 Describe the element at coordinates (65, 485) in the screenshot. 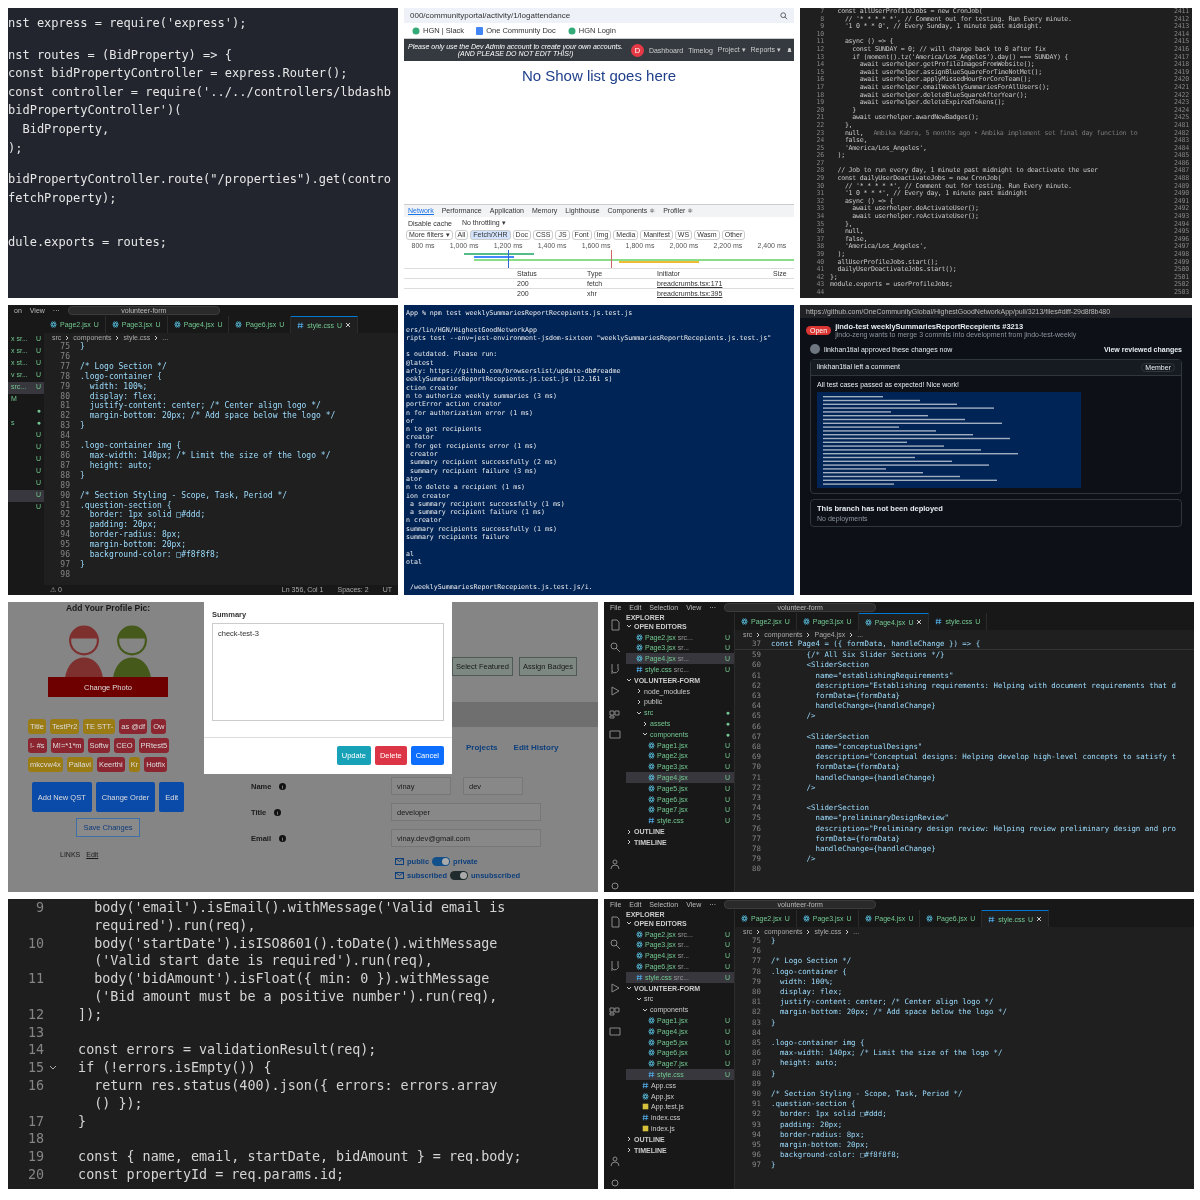

I see `line-number: 89` at that location.